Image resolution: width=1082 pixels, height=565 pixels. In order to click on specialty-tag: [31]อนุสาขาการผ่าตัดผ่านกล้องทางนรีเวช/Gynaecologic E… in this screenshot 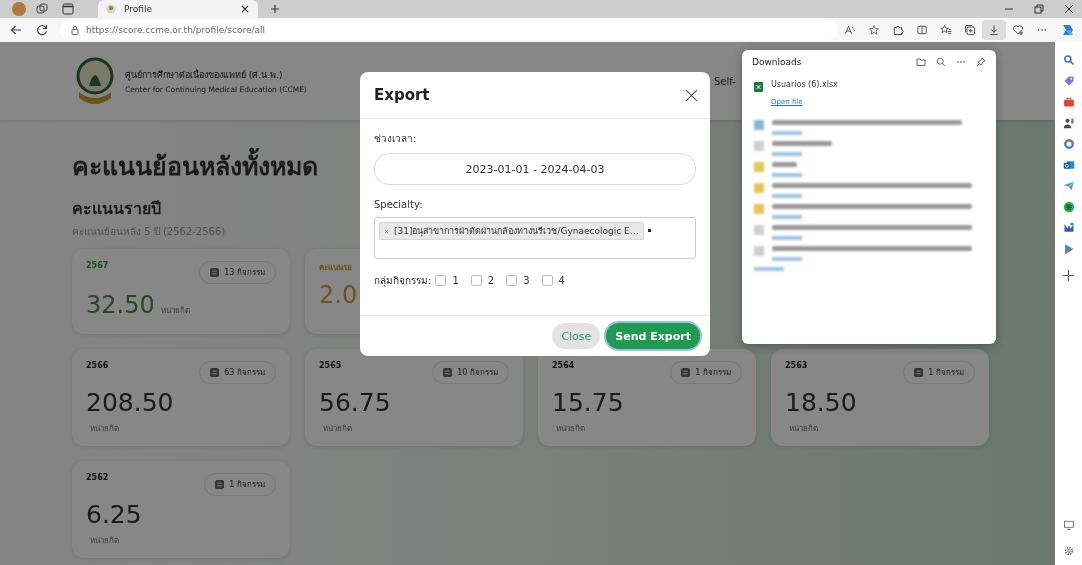, I will do `click(511, 231)`.